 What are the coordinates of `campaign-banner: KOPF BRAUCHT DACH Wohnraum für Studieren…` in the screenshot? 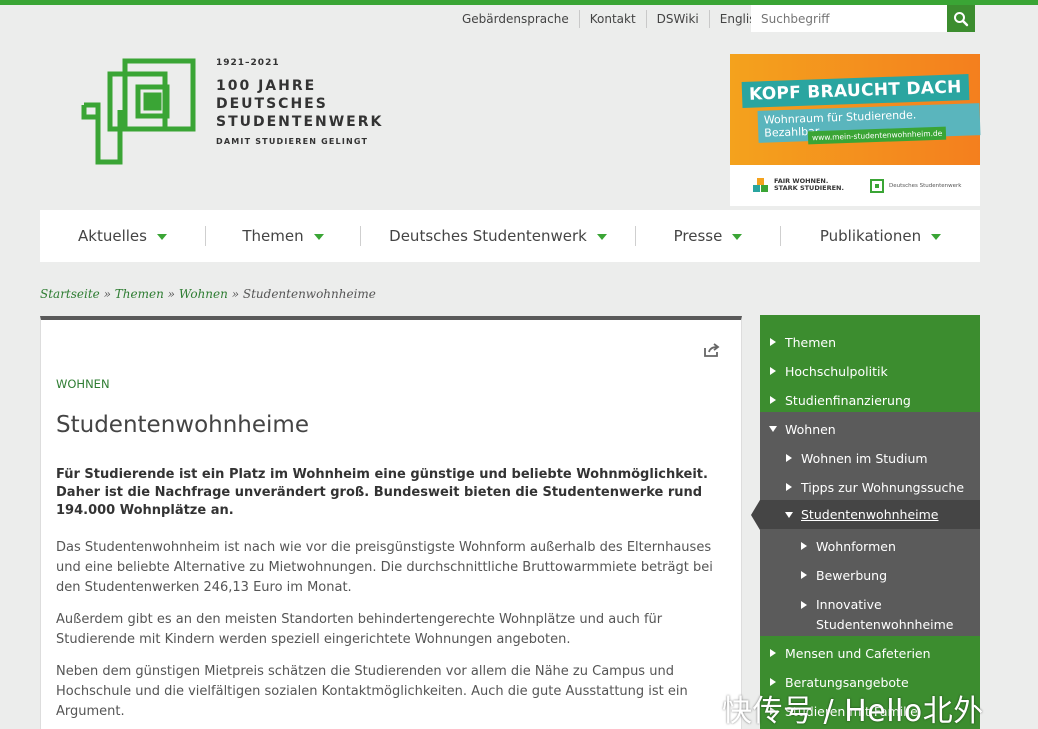 It's located at (855, 130).